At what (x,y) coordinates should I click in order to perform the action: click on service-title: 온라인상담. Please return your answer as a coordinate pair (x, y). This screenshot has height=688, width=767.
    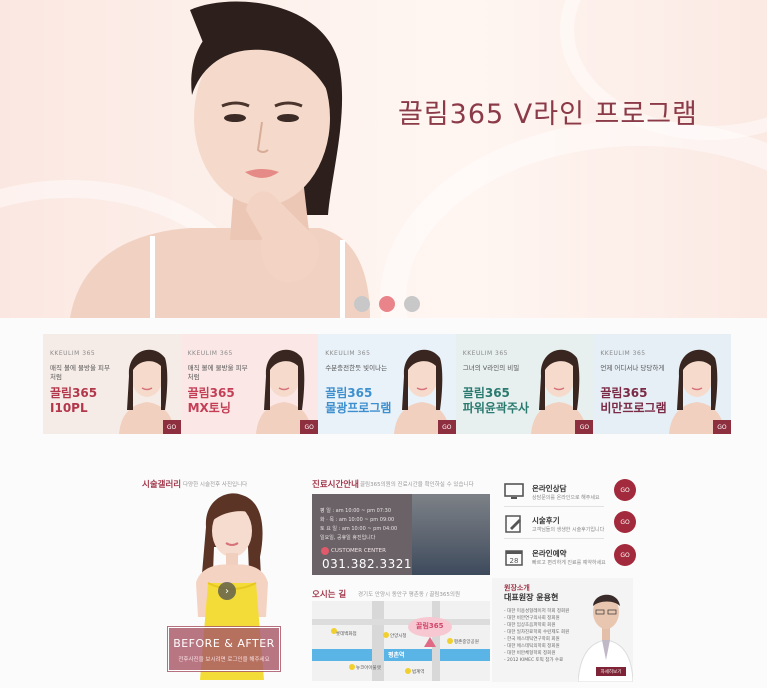
    Looking at the image, I should click on (549, 488).